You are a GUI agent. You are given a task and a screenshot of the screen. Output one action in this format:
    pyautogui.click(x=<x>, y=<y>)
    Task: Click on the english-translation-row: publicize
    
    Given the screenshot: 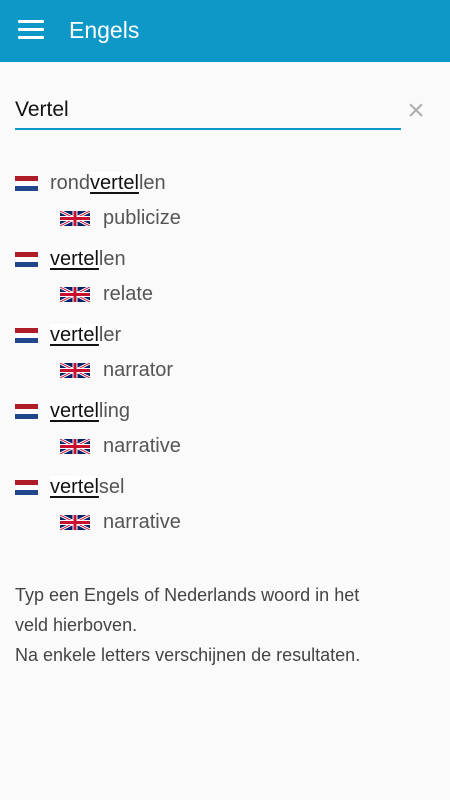 What is the action you would take?
    pyautogui.click(x=120, y=218)
    